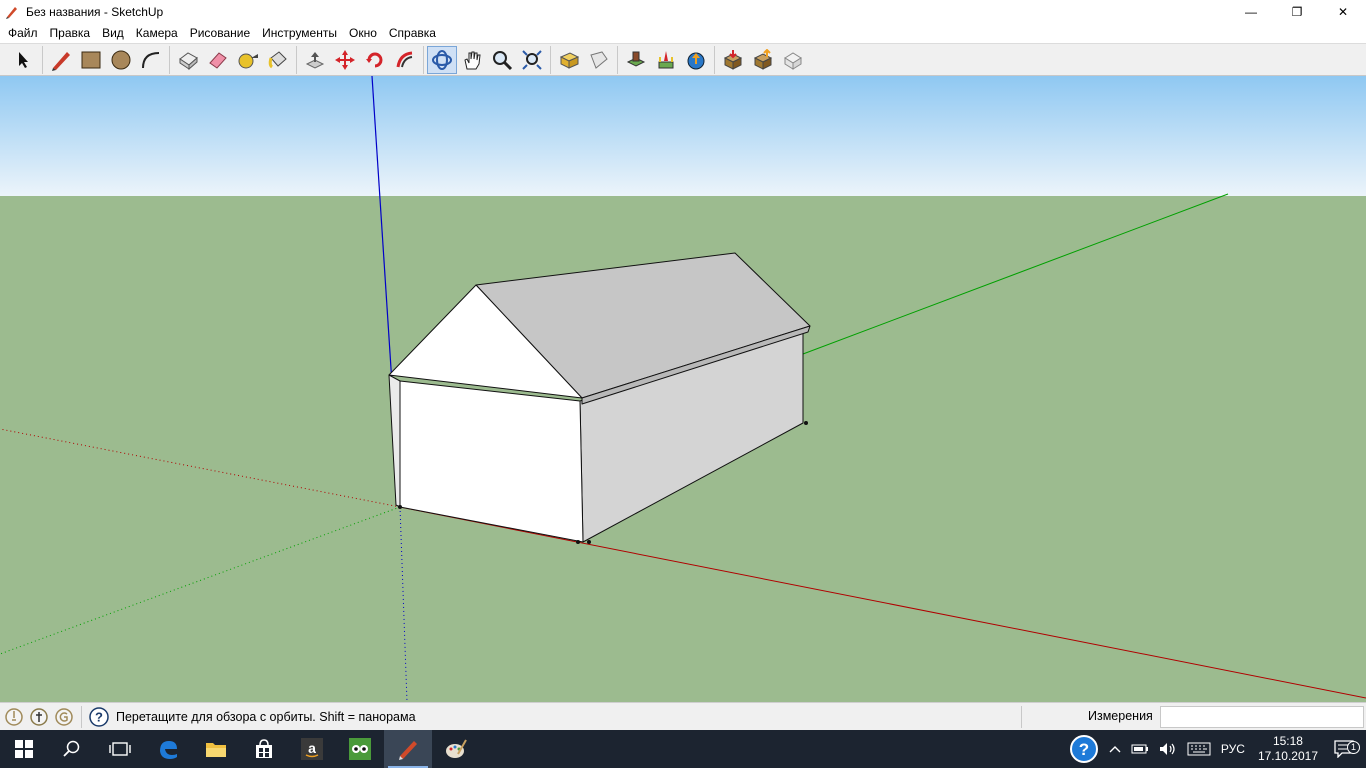 This screenshot has height=768, width=1366. What do you see at coordinates (95, 11) in the screenshot?
I see `window-title: Без названия - SketchUp` at bounding box center [95, 11].